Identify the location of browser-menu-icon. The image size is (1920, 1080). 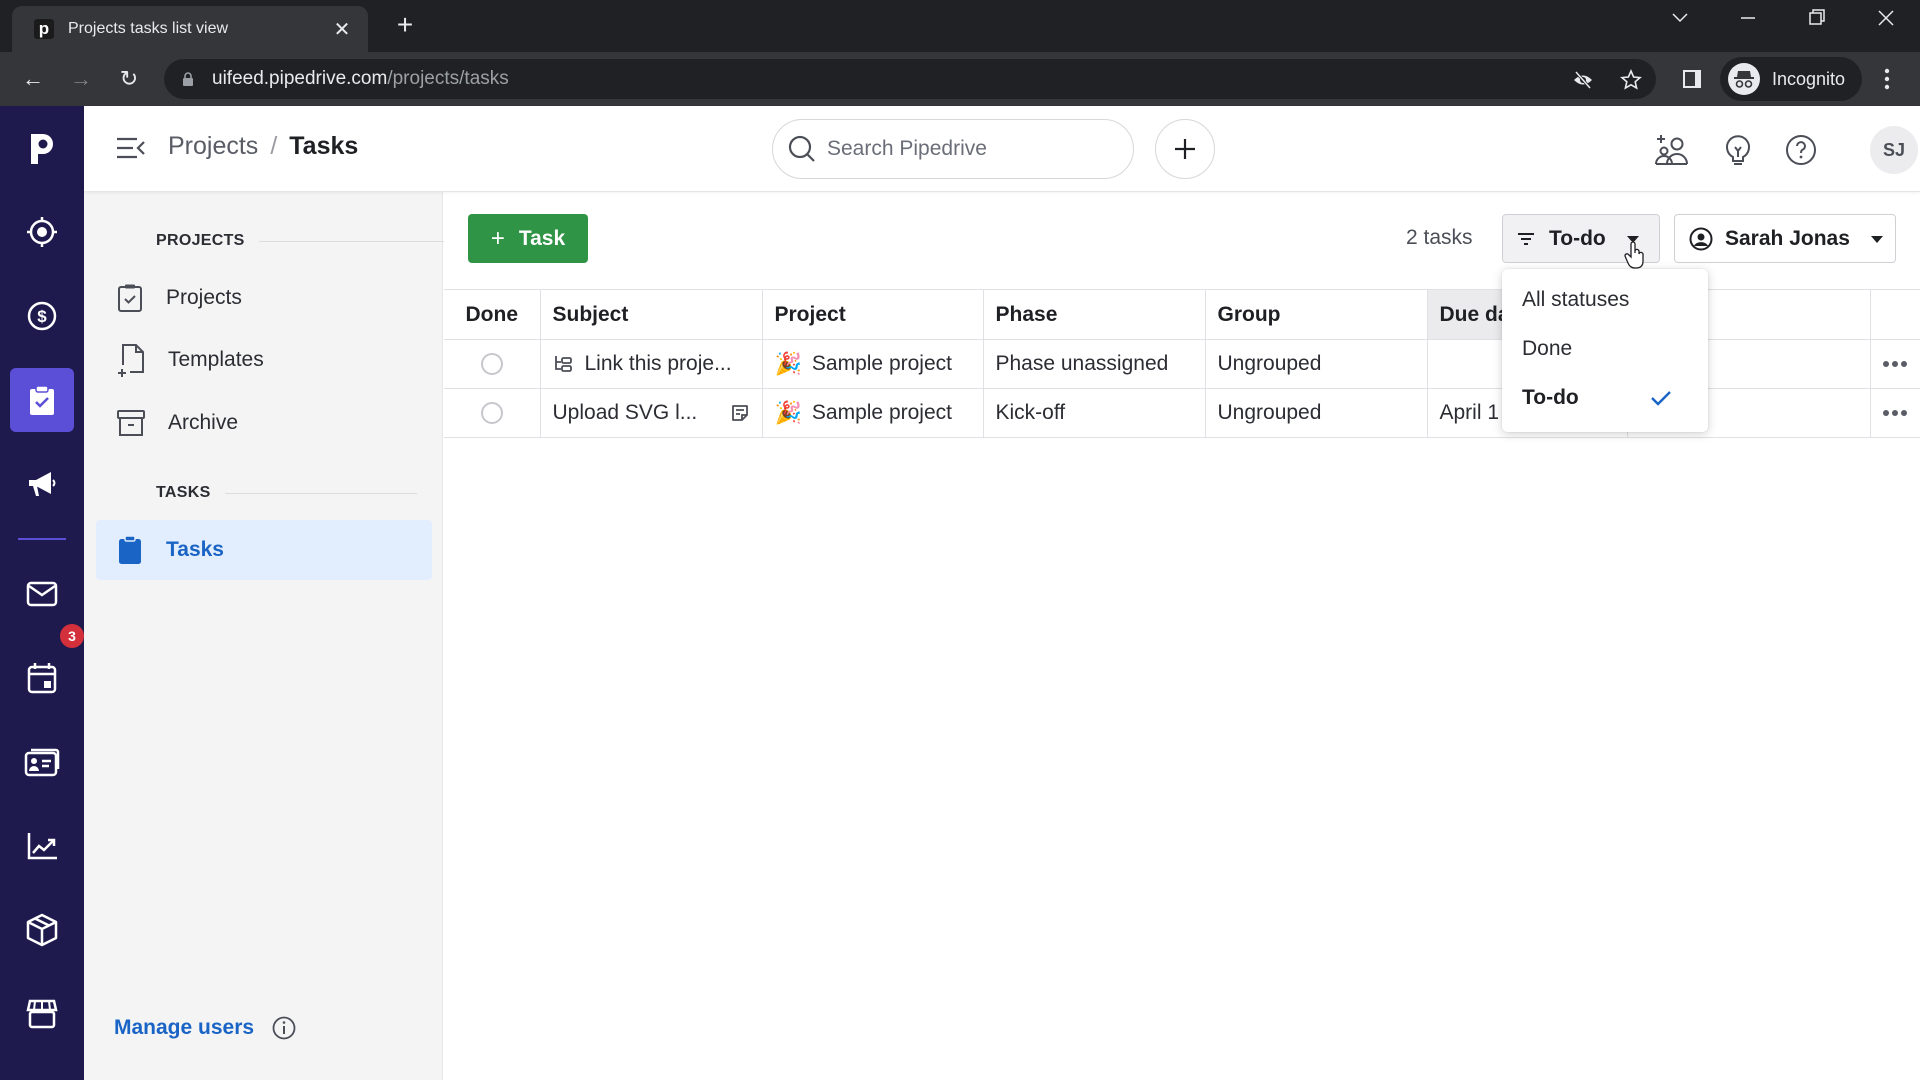
(1887, 79).